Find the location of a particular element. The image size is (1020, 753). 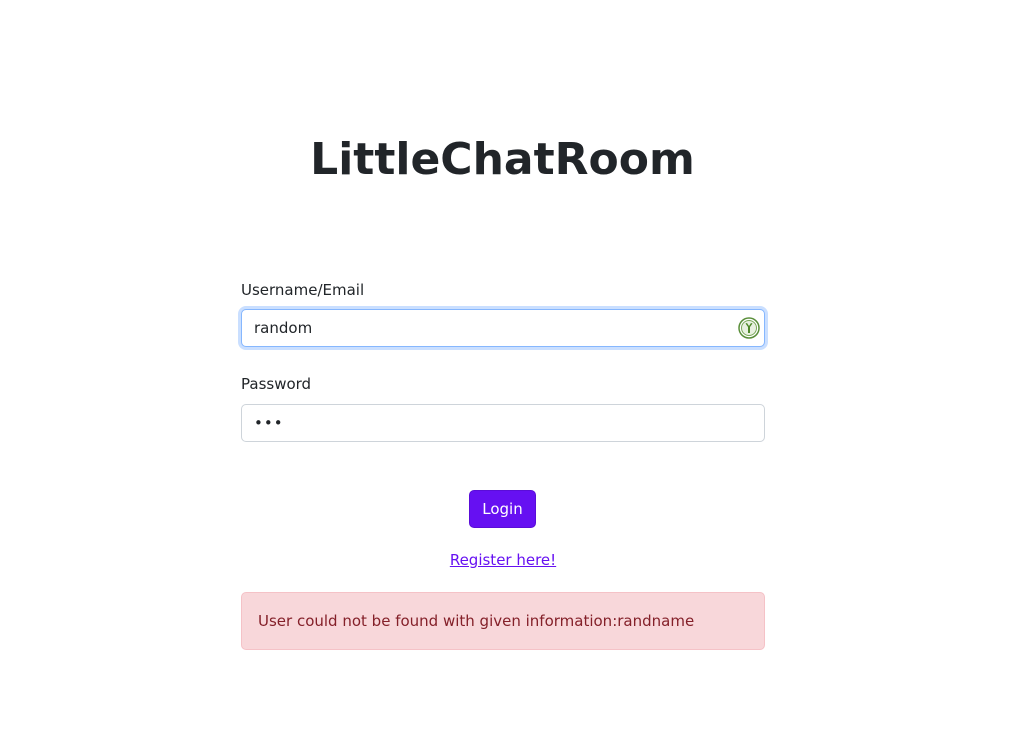

password-field-container is located at coordinates (503, 423).